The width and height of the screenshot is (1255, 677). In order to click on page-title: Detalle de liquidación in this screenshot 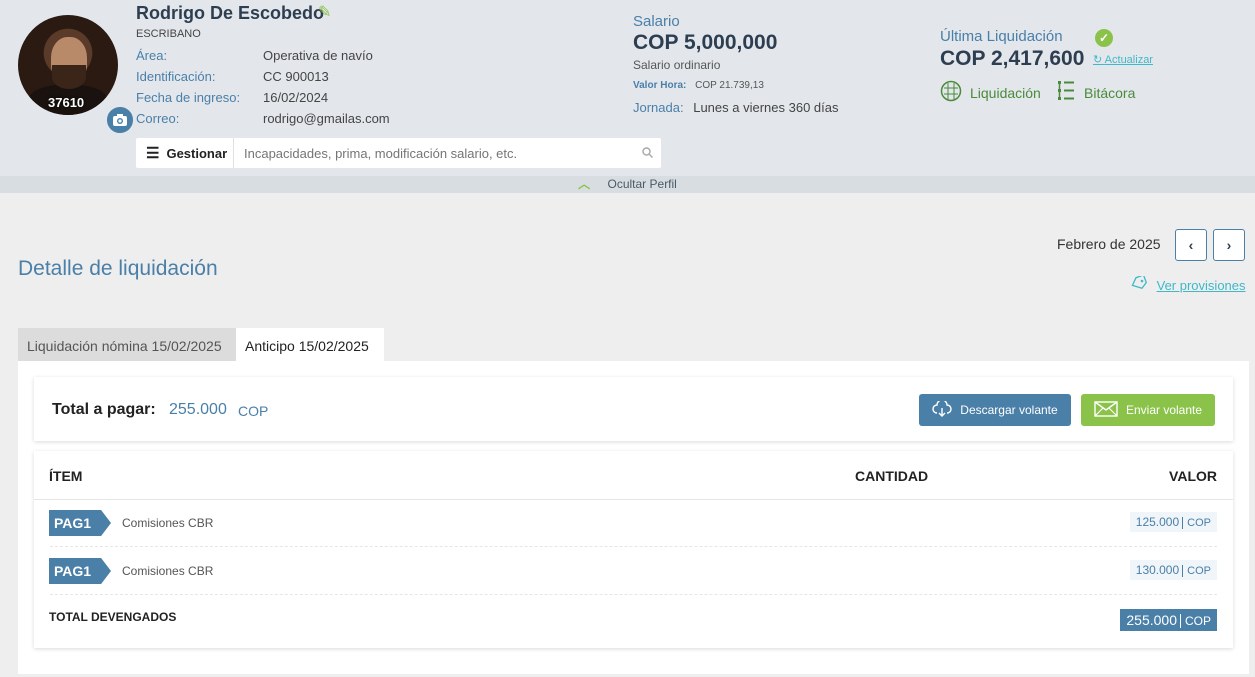, I will do `click(118, 268)`.